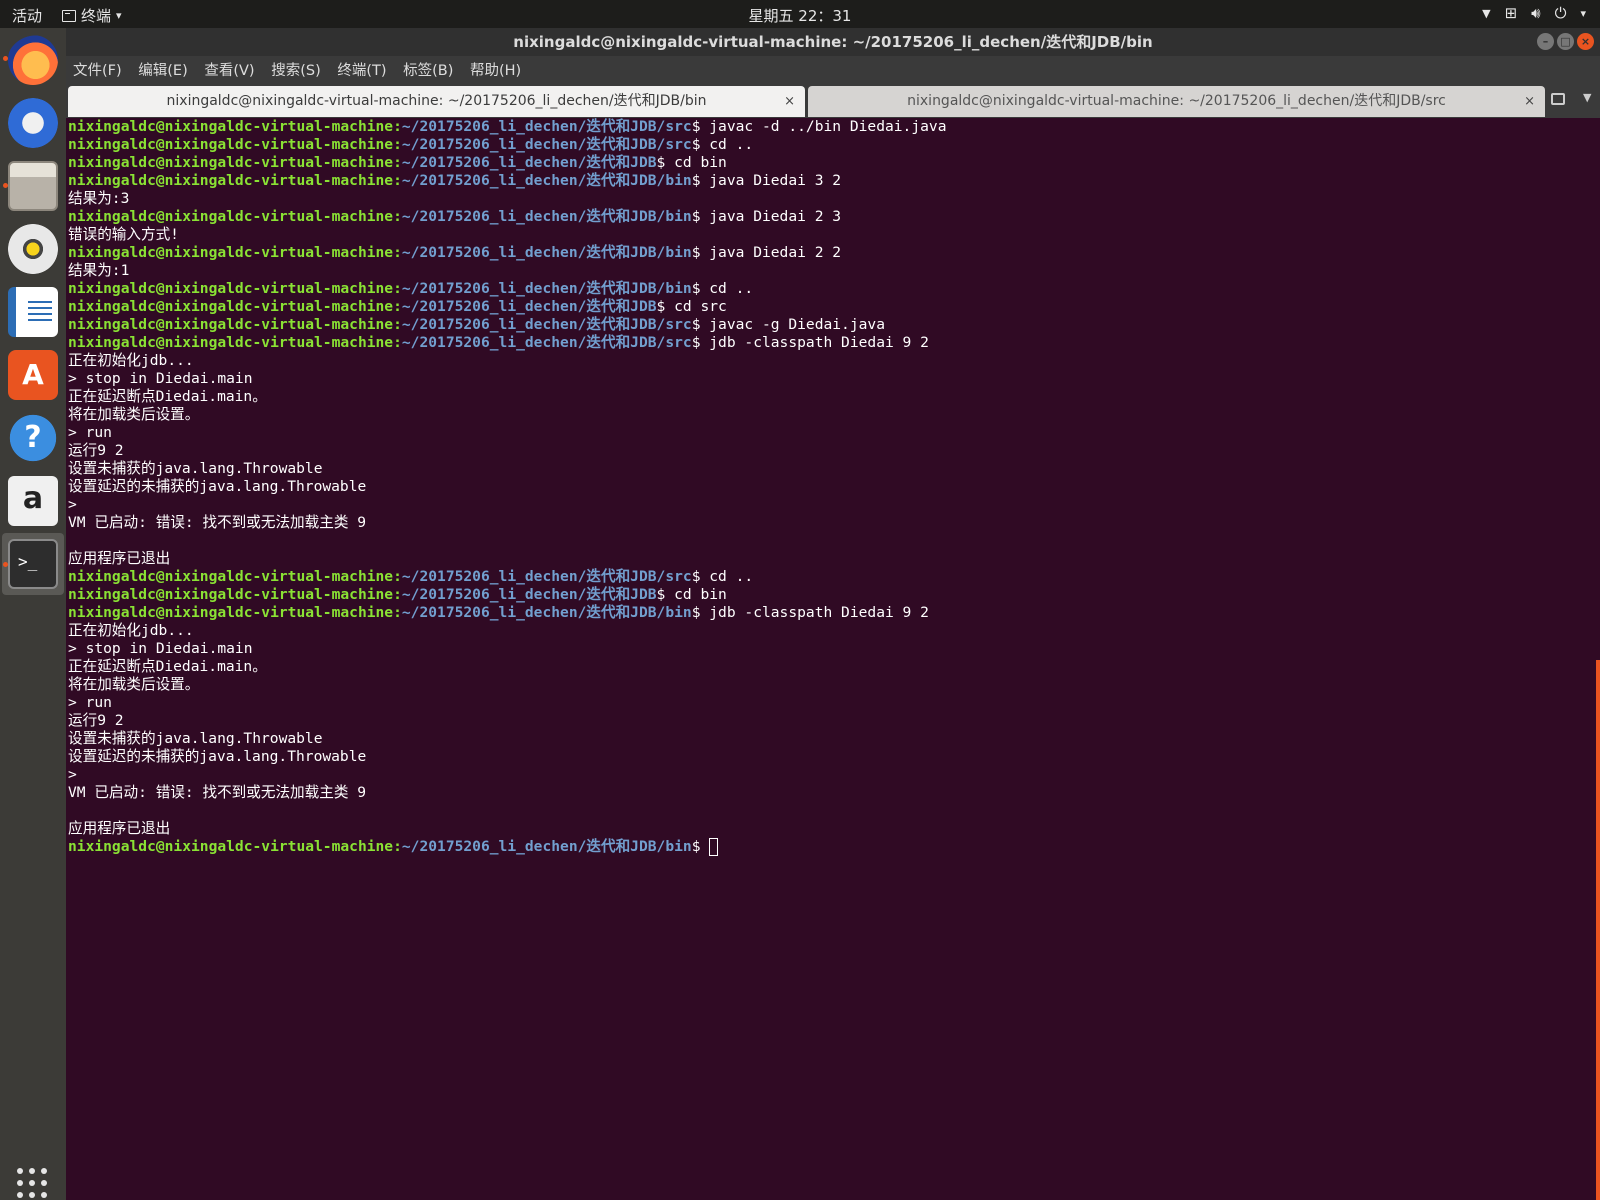 The image size is (1600, 1200). I want to click on menu-edit: 编辑(E), so click(162, 71).